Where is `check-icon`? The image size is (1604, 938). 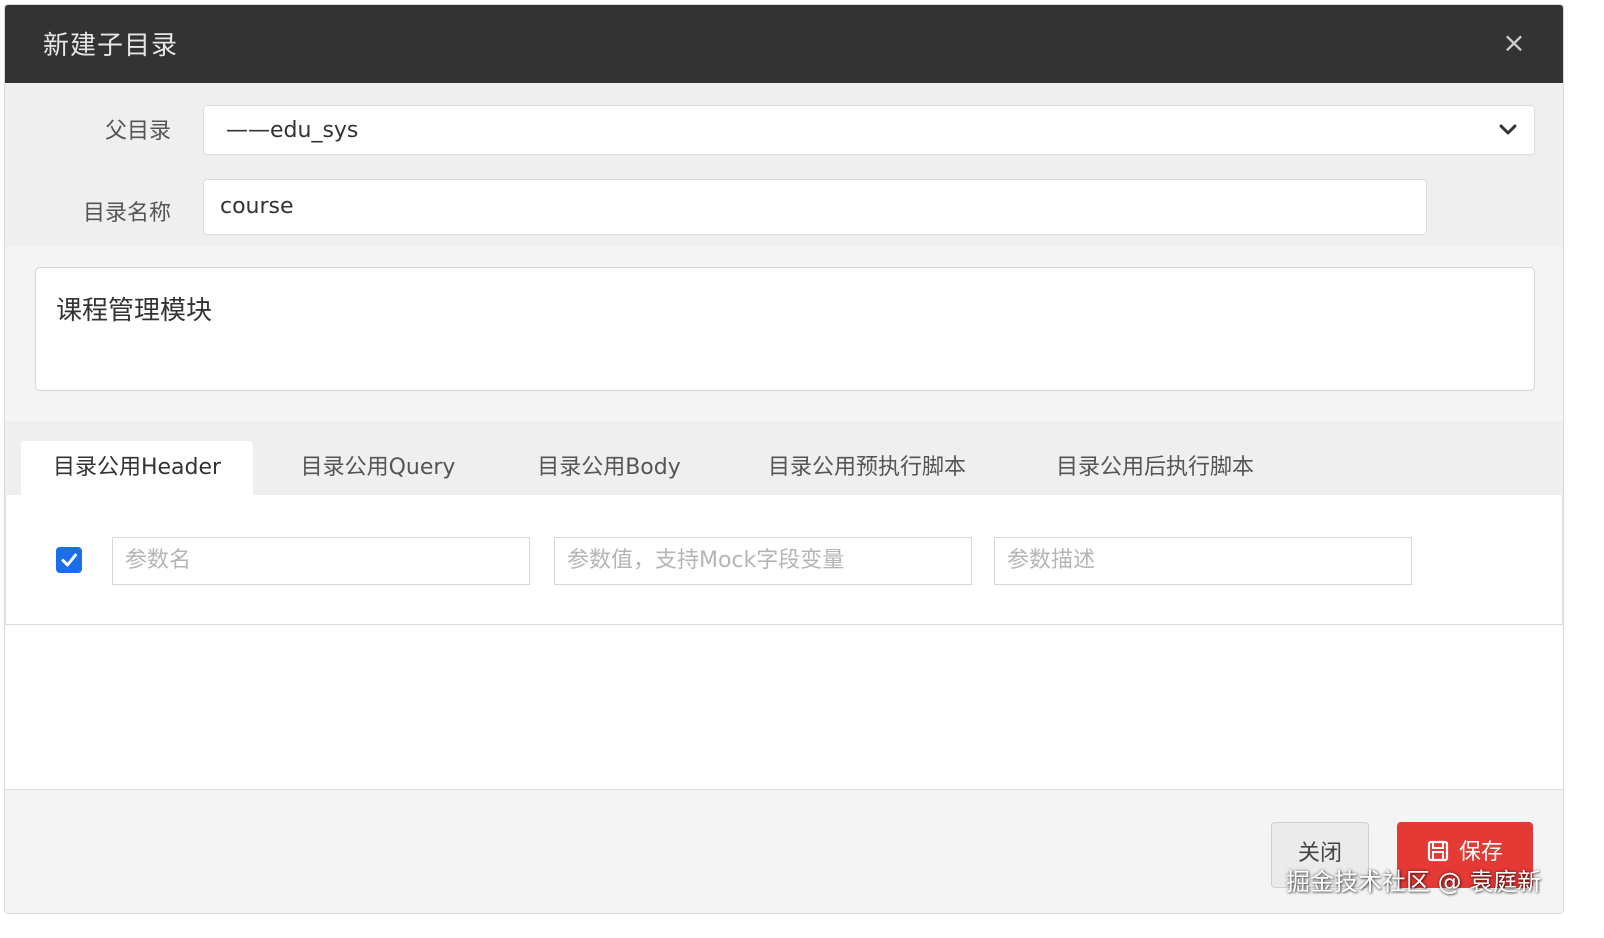 check-icon is located at coordinates (69, 560).